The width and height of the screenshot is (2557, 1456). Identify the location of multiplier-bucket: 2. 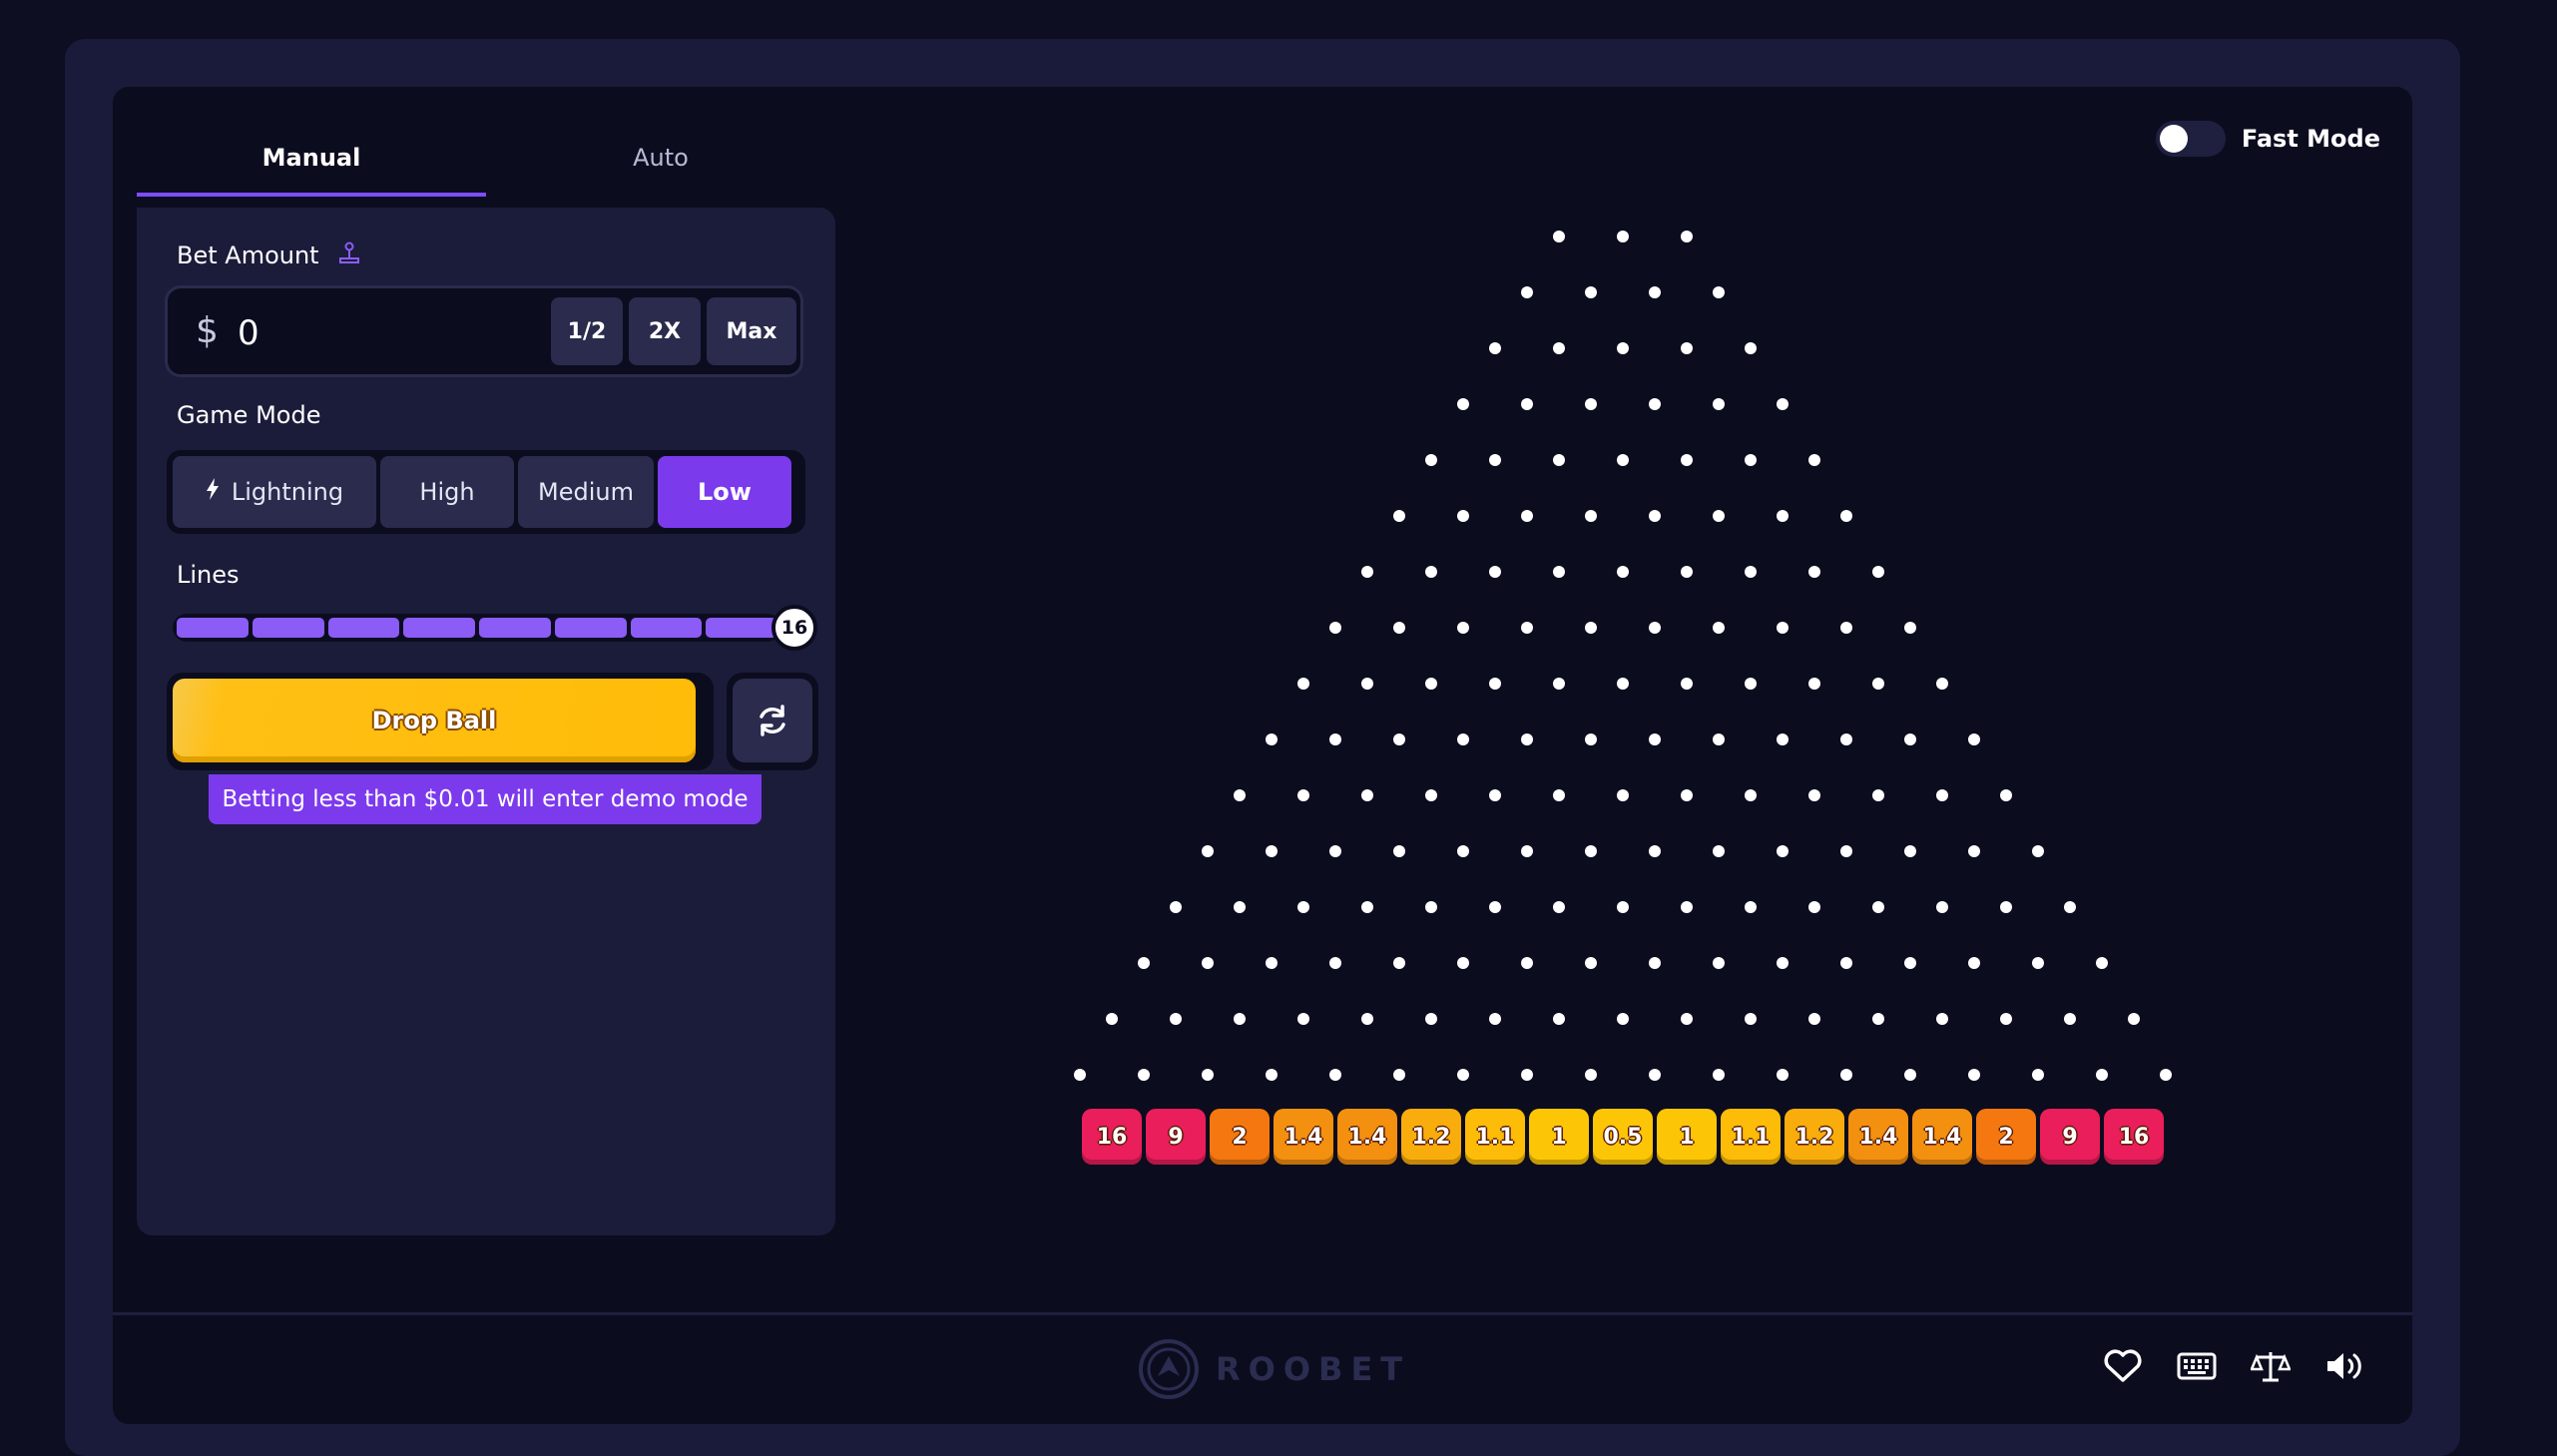
(2006, 1137).